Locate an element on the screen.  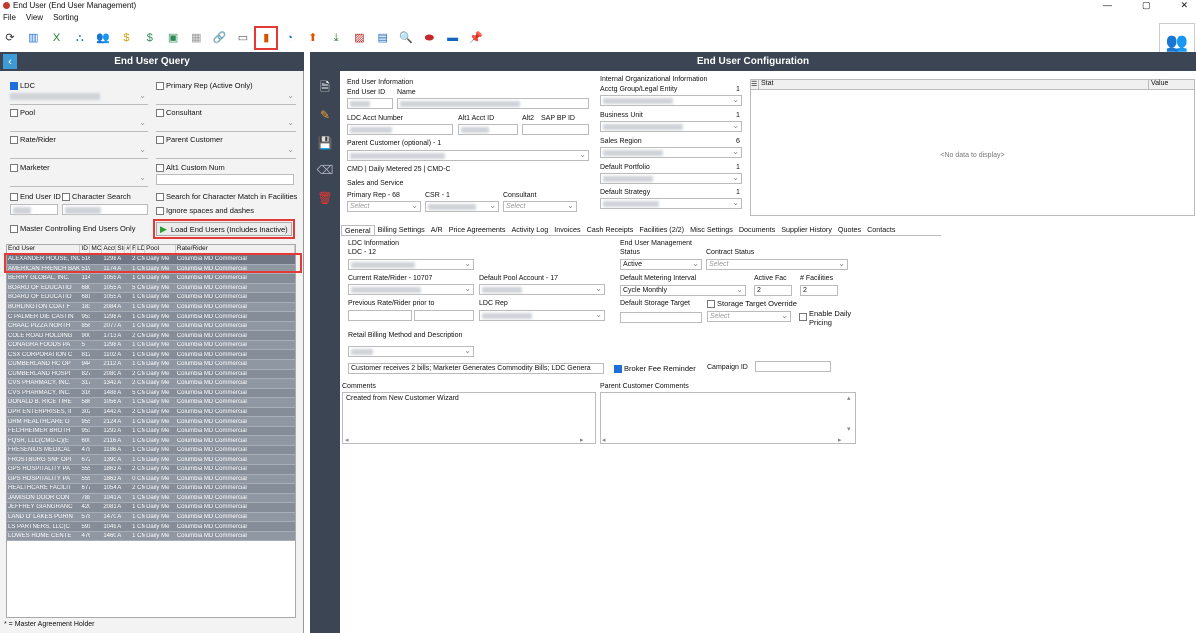
acctg-group-select is located at coordinates (671, 100).